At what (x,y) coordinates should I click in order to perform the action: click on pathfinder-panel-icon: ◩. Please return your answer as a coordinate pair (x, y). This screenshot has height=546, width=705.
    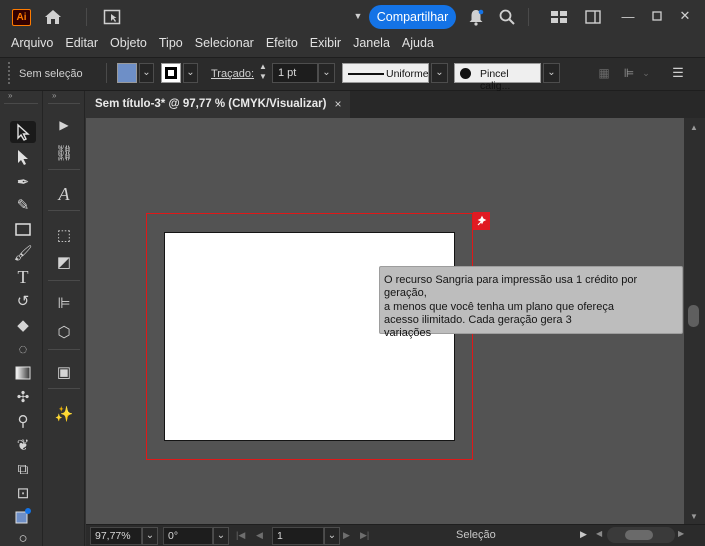
    Looking at the image, I should click on (64, 262).